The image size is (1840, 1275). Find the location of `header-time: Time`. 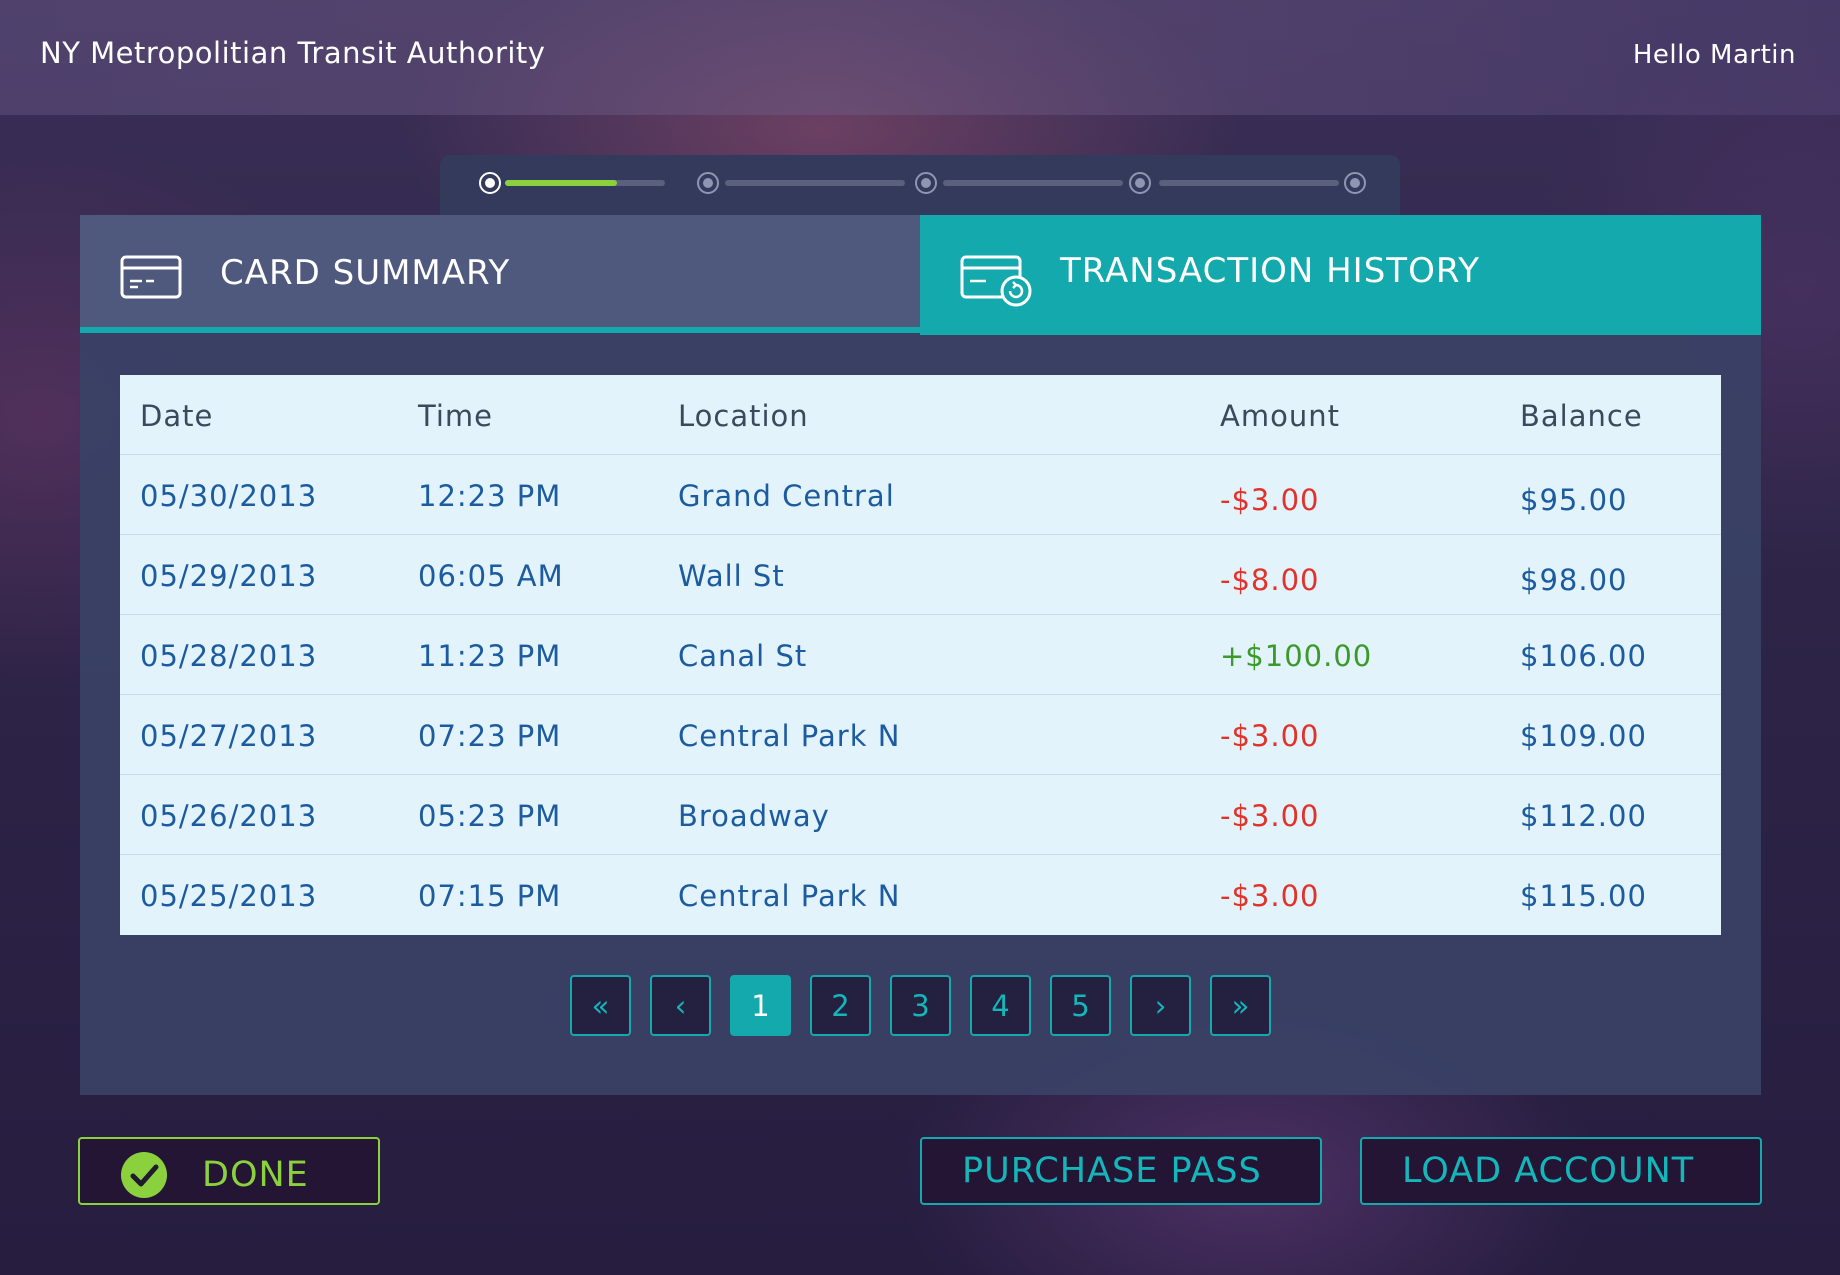

header-time: Time is located at coordinates (455, 416).